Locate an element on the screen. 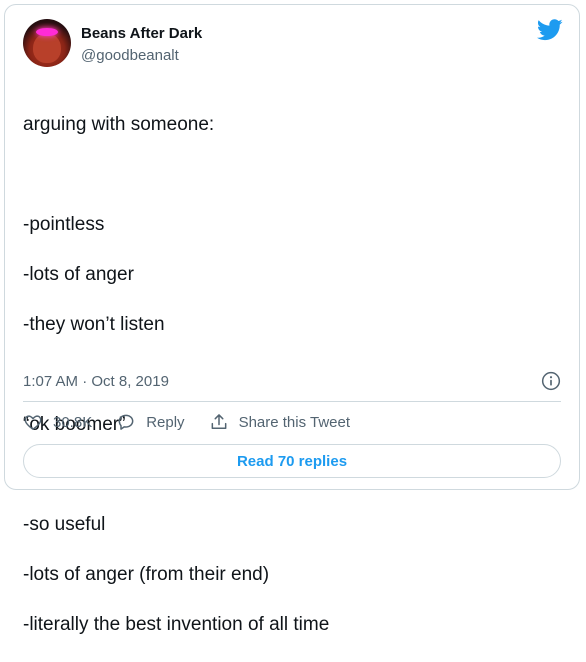 This screenshot has height=662, width=586. share-icon is located at coordinates (218, 421).